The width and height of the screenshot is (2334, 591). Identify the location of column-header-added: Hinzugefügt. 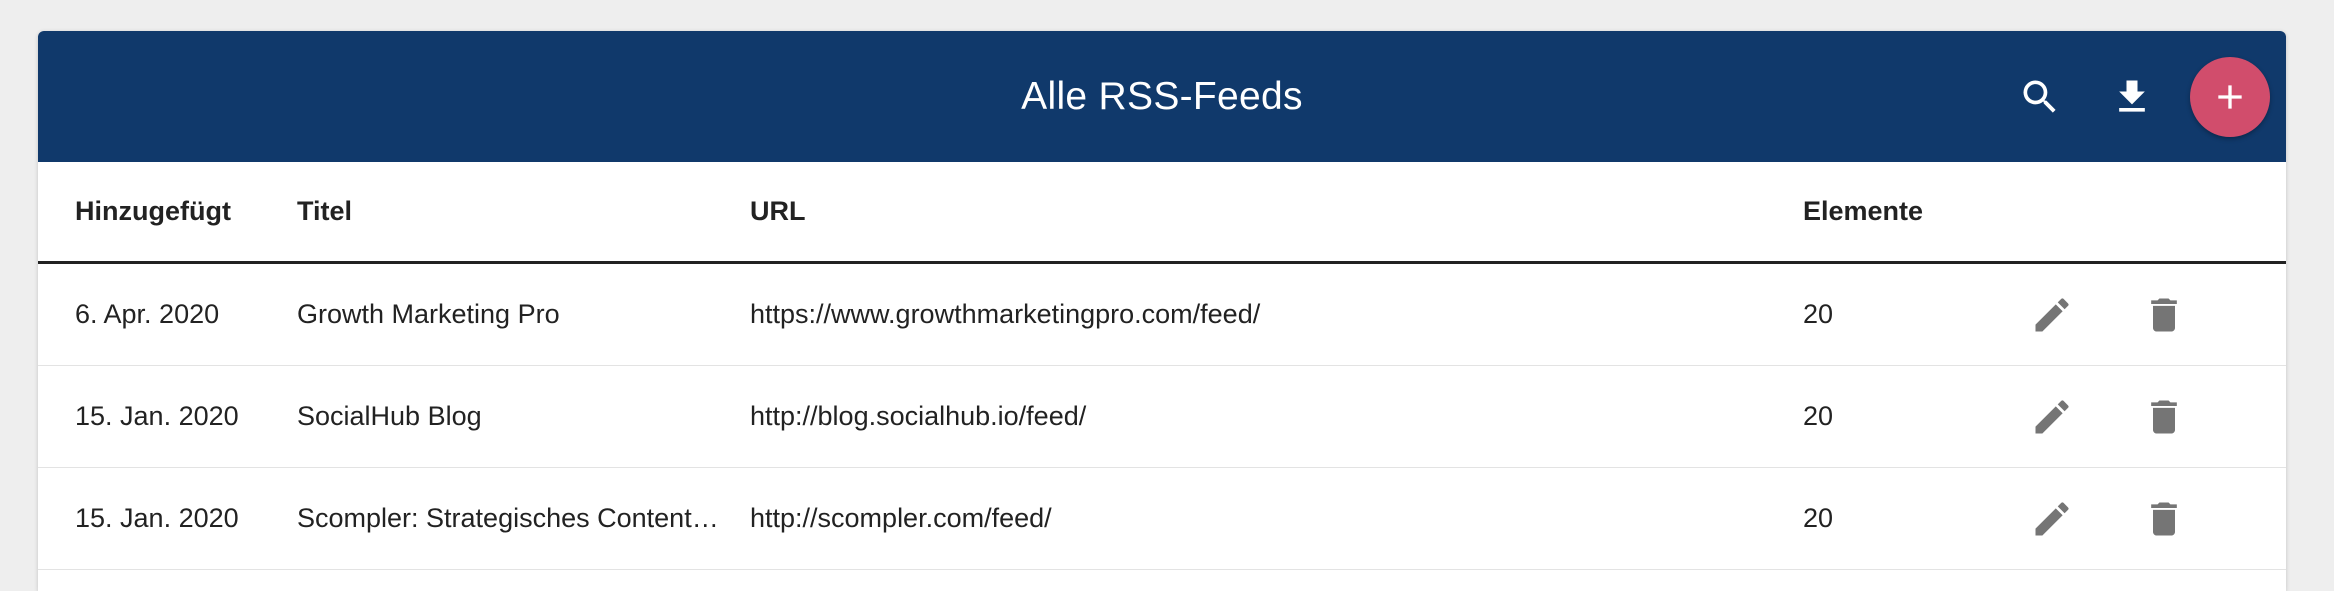
(167, 213).